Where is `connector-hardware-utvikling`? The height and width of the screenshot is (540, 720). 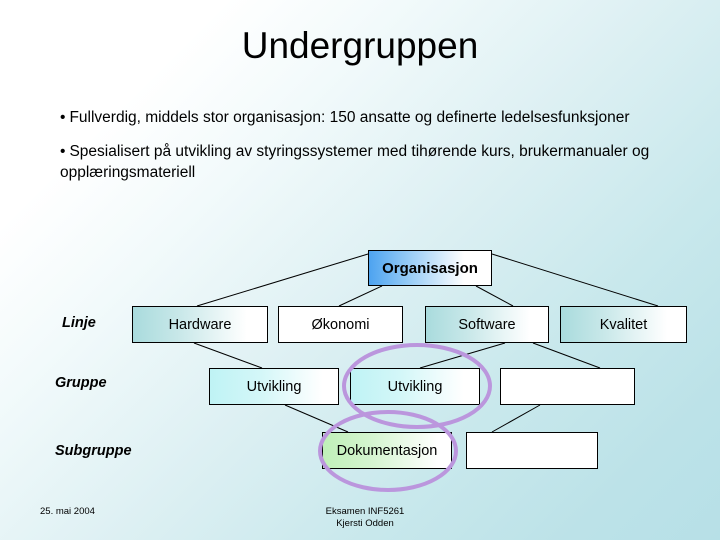 connector-hardware-utvikling is located at coordinates (228, 355).